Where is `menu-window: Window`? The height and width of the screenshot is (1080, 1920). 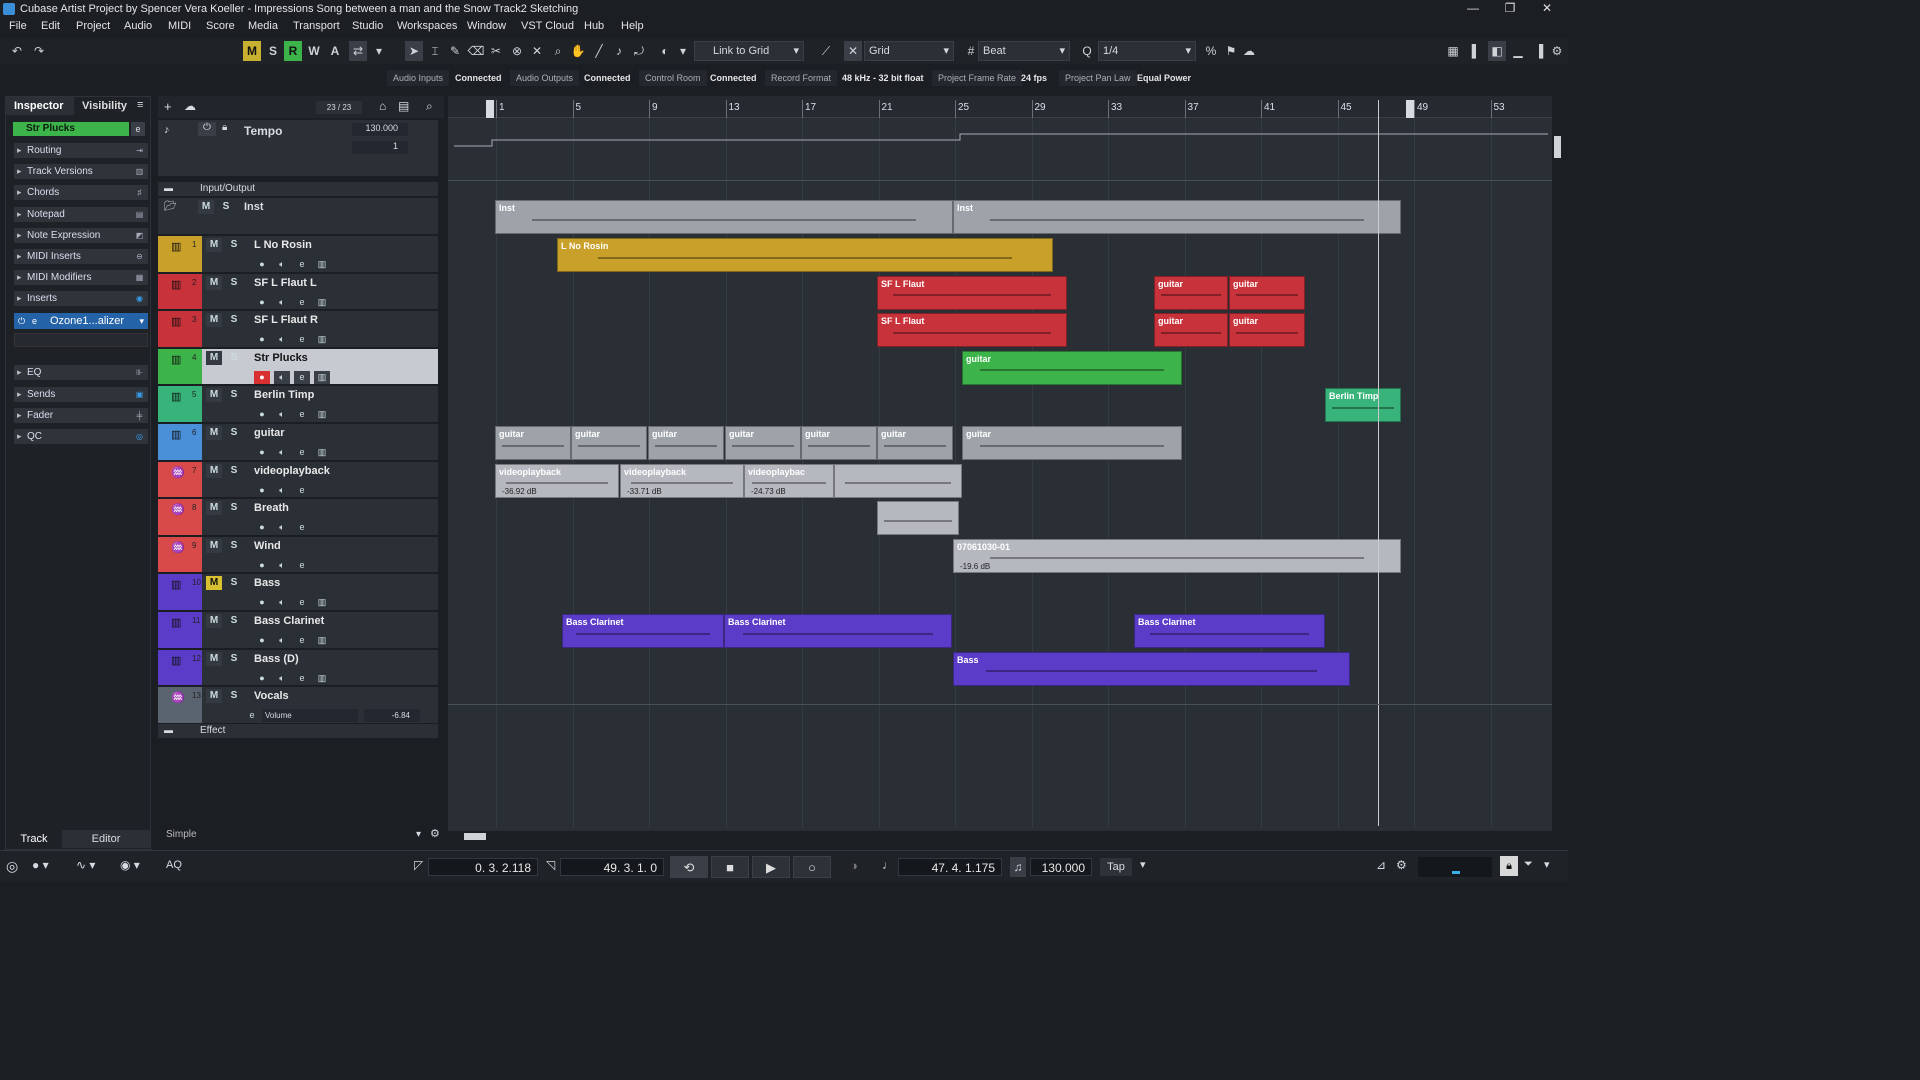
menu-window: Window is located at coordinates (486, 26).